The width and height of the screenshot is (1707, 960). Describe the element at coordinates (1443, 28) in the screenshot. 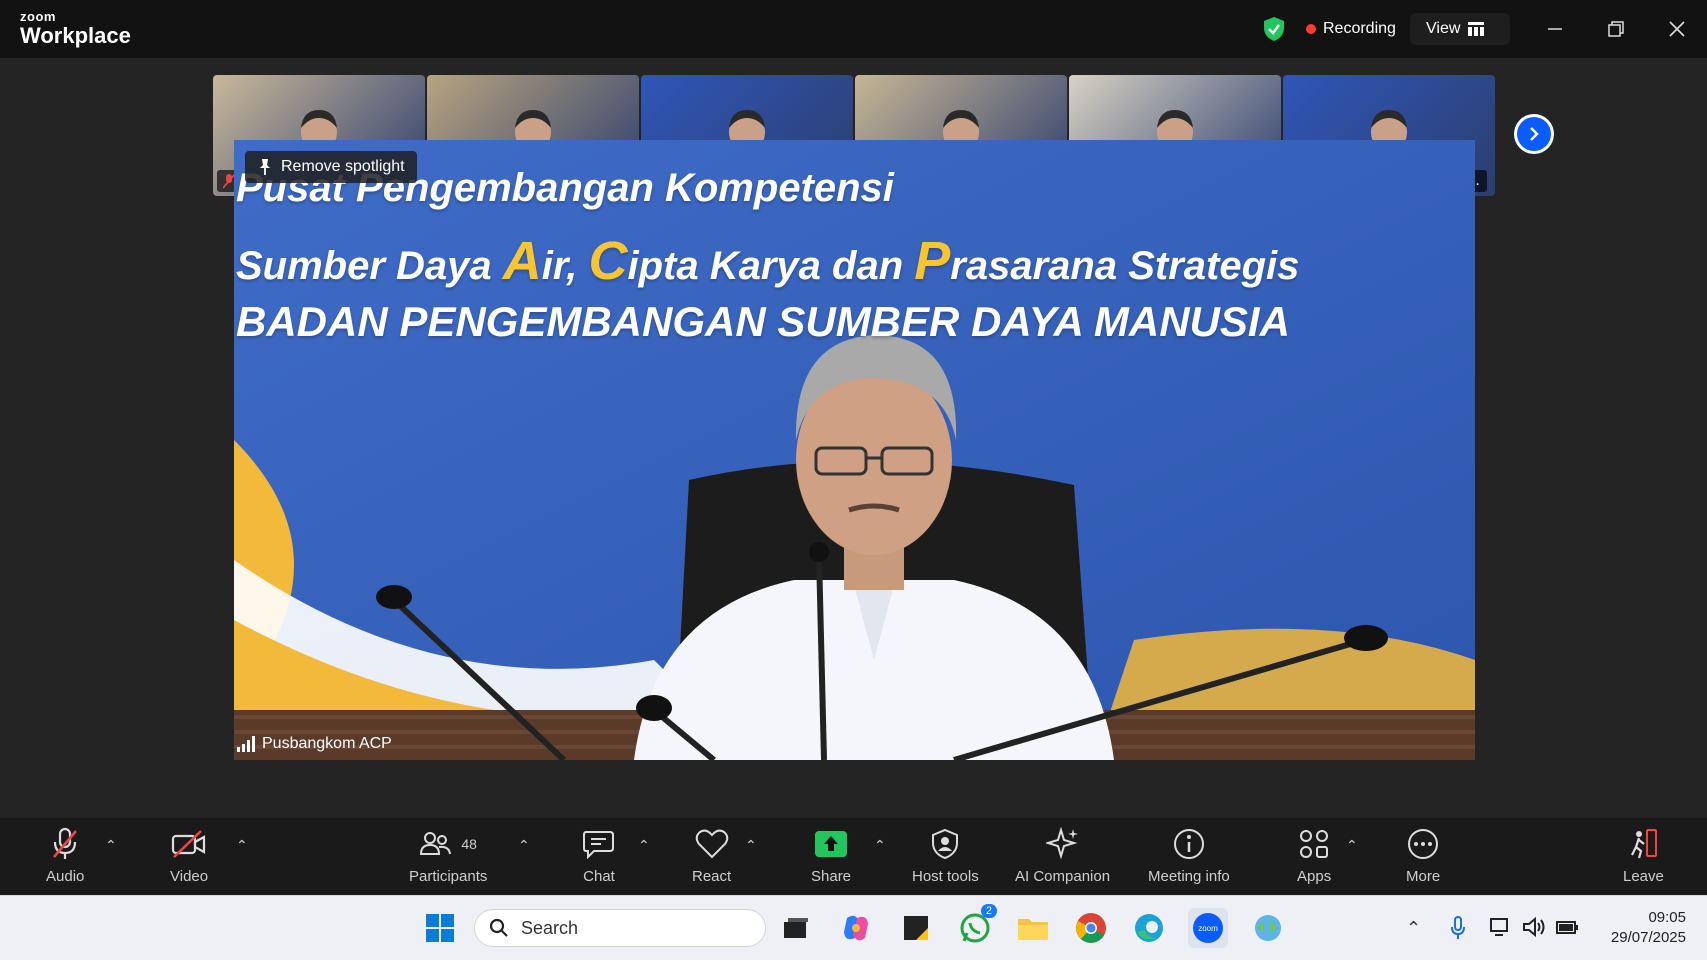

I see `view-label: View` at that location.